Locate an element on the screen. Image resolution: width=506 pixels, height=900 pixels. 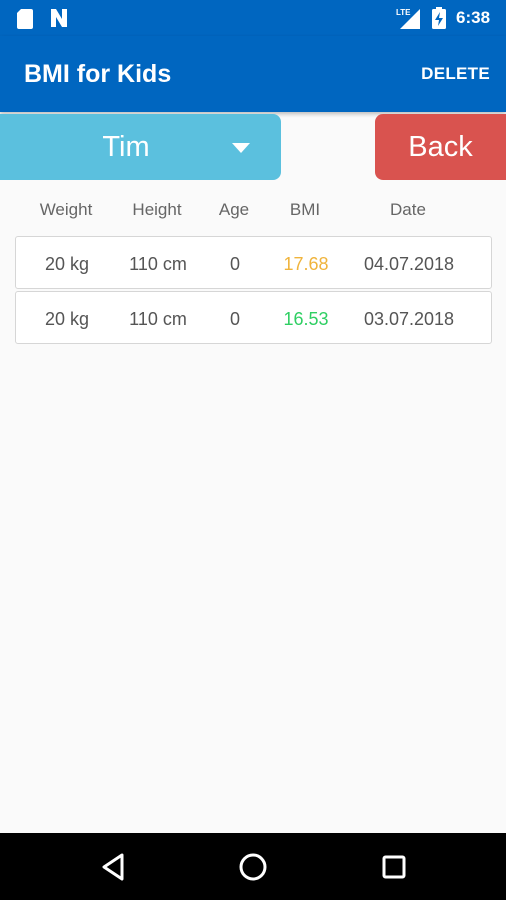
column-header-date: Date is located at coordinates (408, 209).